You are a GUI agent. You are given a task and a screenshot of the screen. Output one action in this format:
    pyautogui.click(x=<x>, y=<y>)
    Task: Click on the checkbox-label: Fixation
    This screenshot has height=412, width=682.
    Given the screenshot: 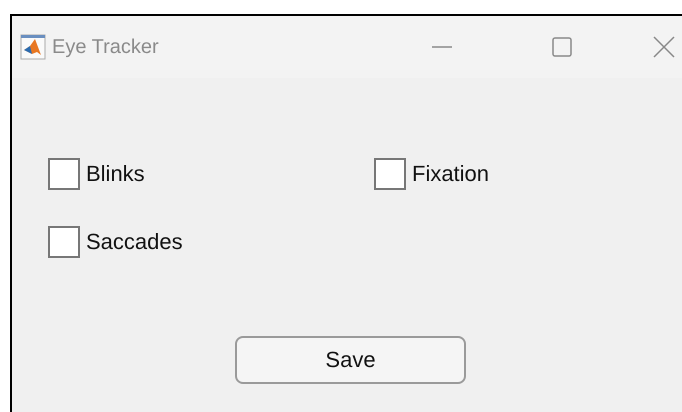 What is the action you would take?
    pyautogui.click(x=451, y=174)
    